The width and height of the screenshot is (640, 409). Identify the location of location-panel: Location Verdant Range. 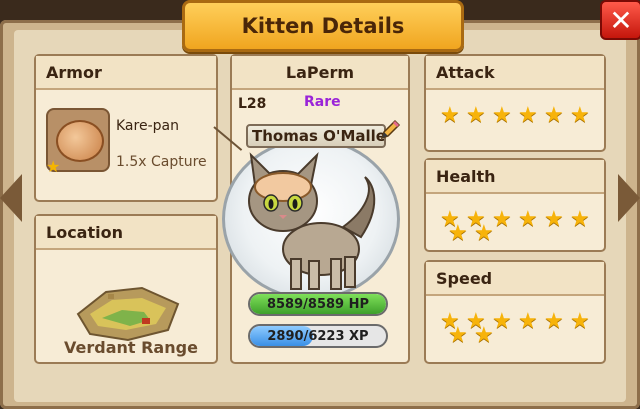
(126, 289).